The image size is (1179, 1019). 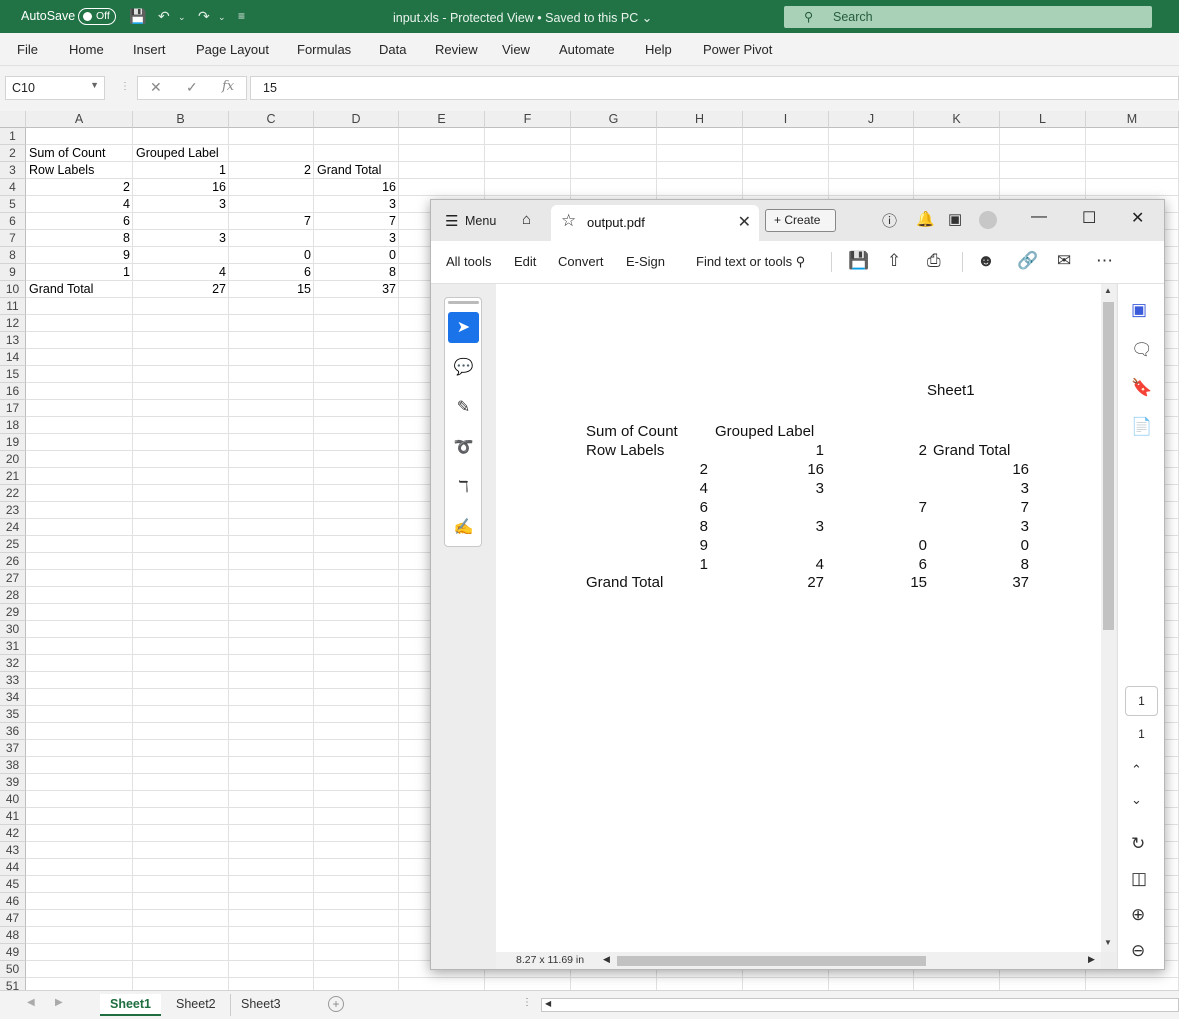 What do you see at coordinates (13, 153) in the screenshot?
I see `row-header-2: 2` at bounding box center [13, 153].